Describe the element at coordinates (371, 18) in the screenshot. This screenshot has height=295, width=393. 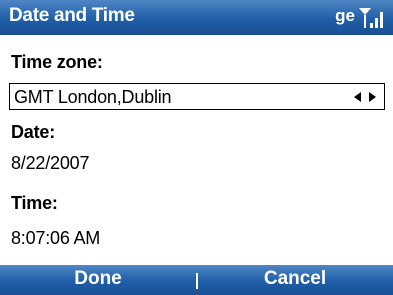
I see `signal-strength-icon` at that location.